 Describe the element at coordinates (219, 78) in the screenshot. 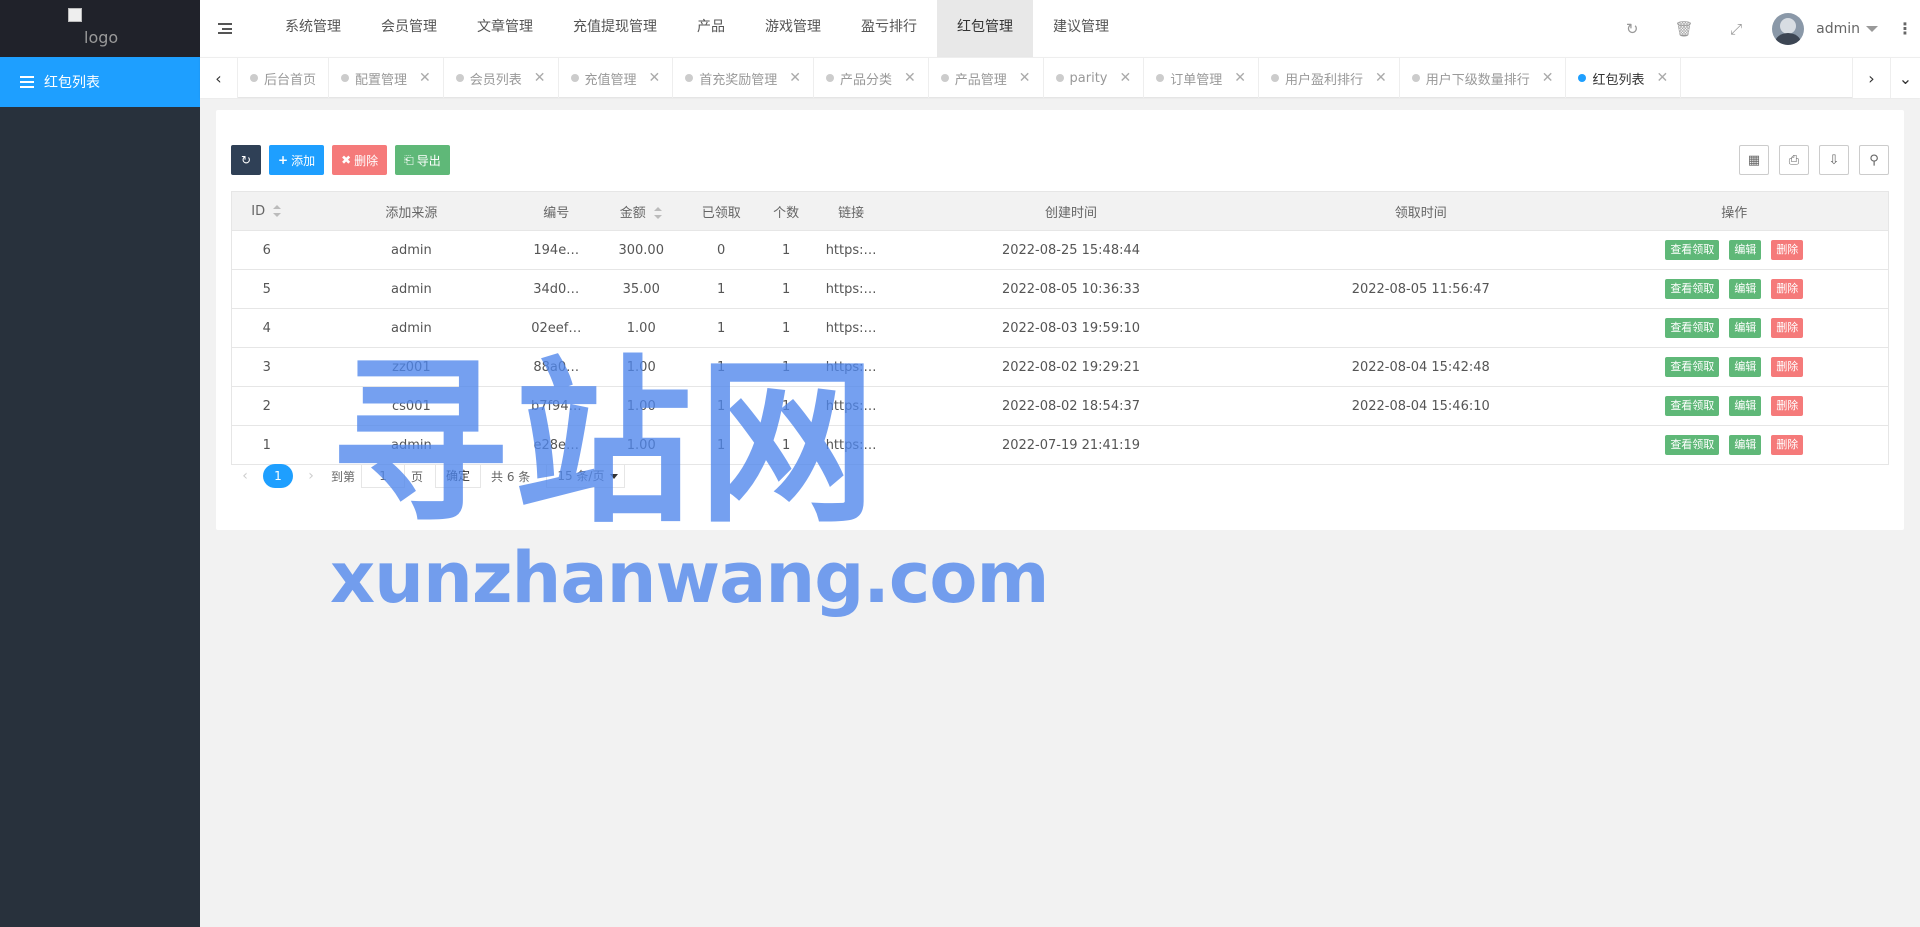

I see `tab-scroll-left-button: ‹` at that location.